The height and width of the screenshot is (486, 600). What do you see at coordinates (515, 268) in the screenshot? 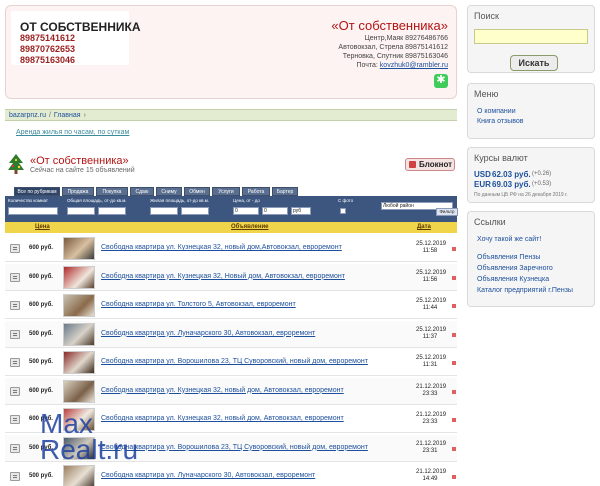
I see `link-zarechny: Объявления Заречного` at bounding box center [515, 268].